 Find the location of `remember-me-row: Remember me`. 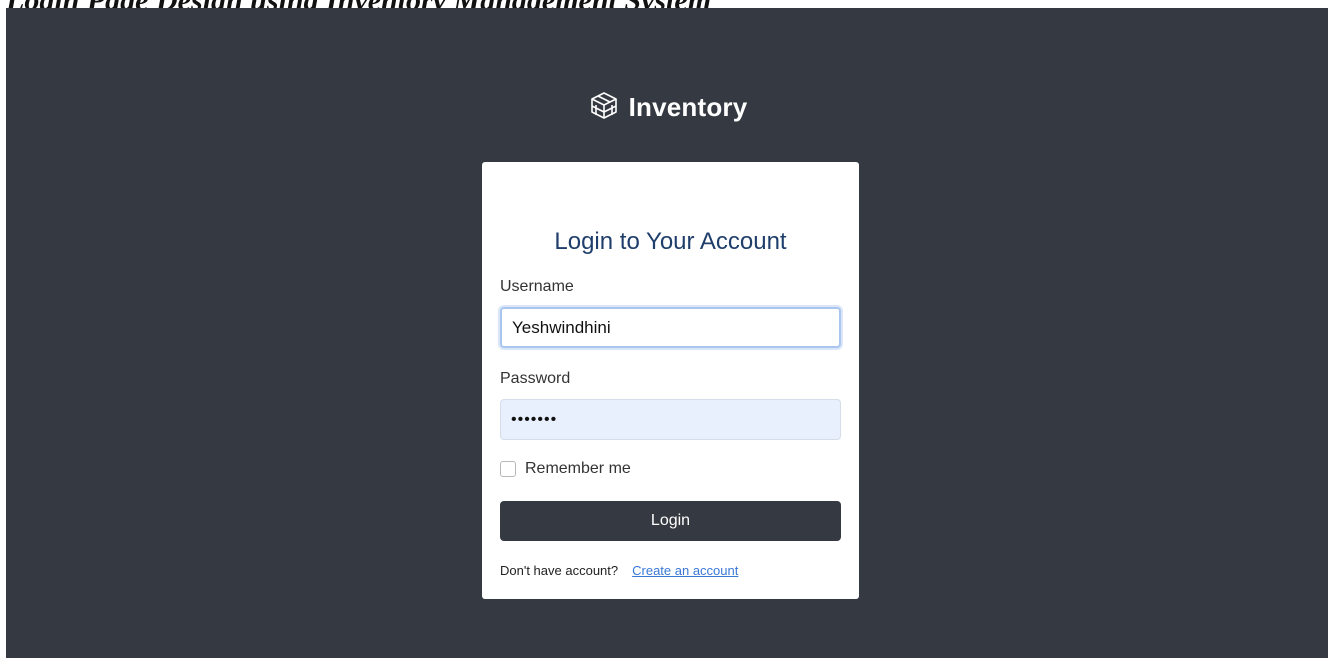

remember-me-row: Remember me is located at coordinates (565, 469).